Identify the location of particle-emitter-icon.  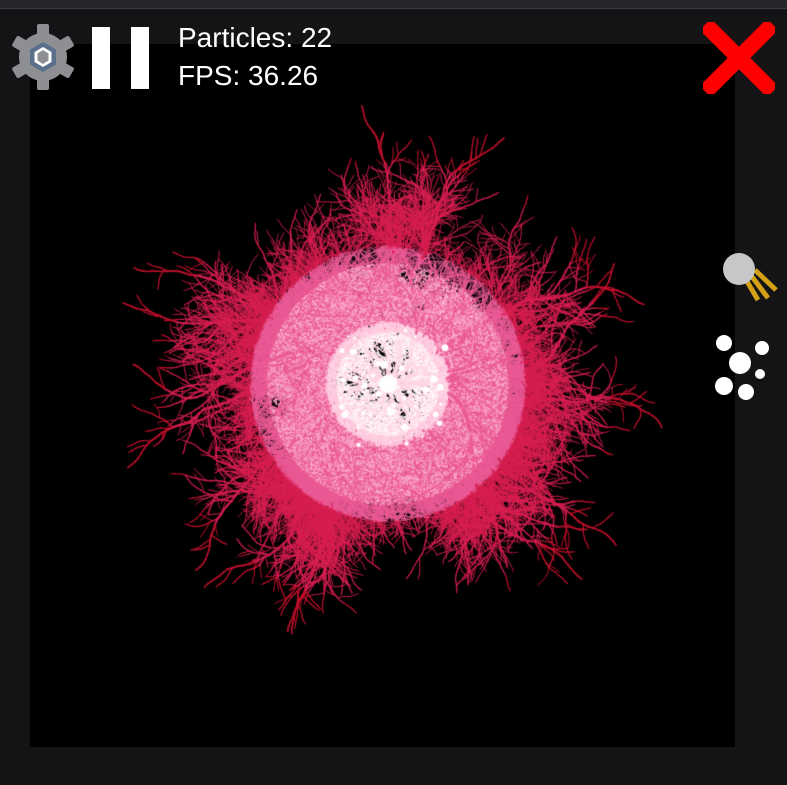
(750, 277).